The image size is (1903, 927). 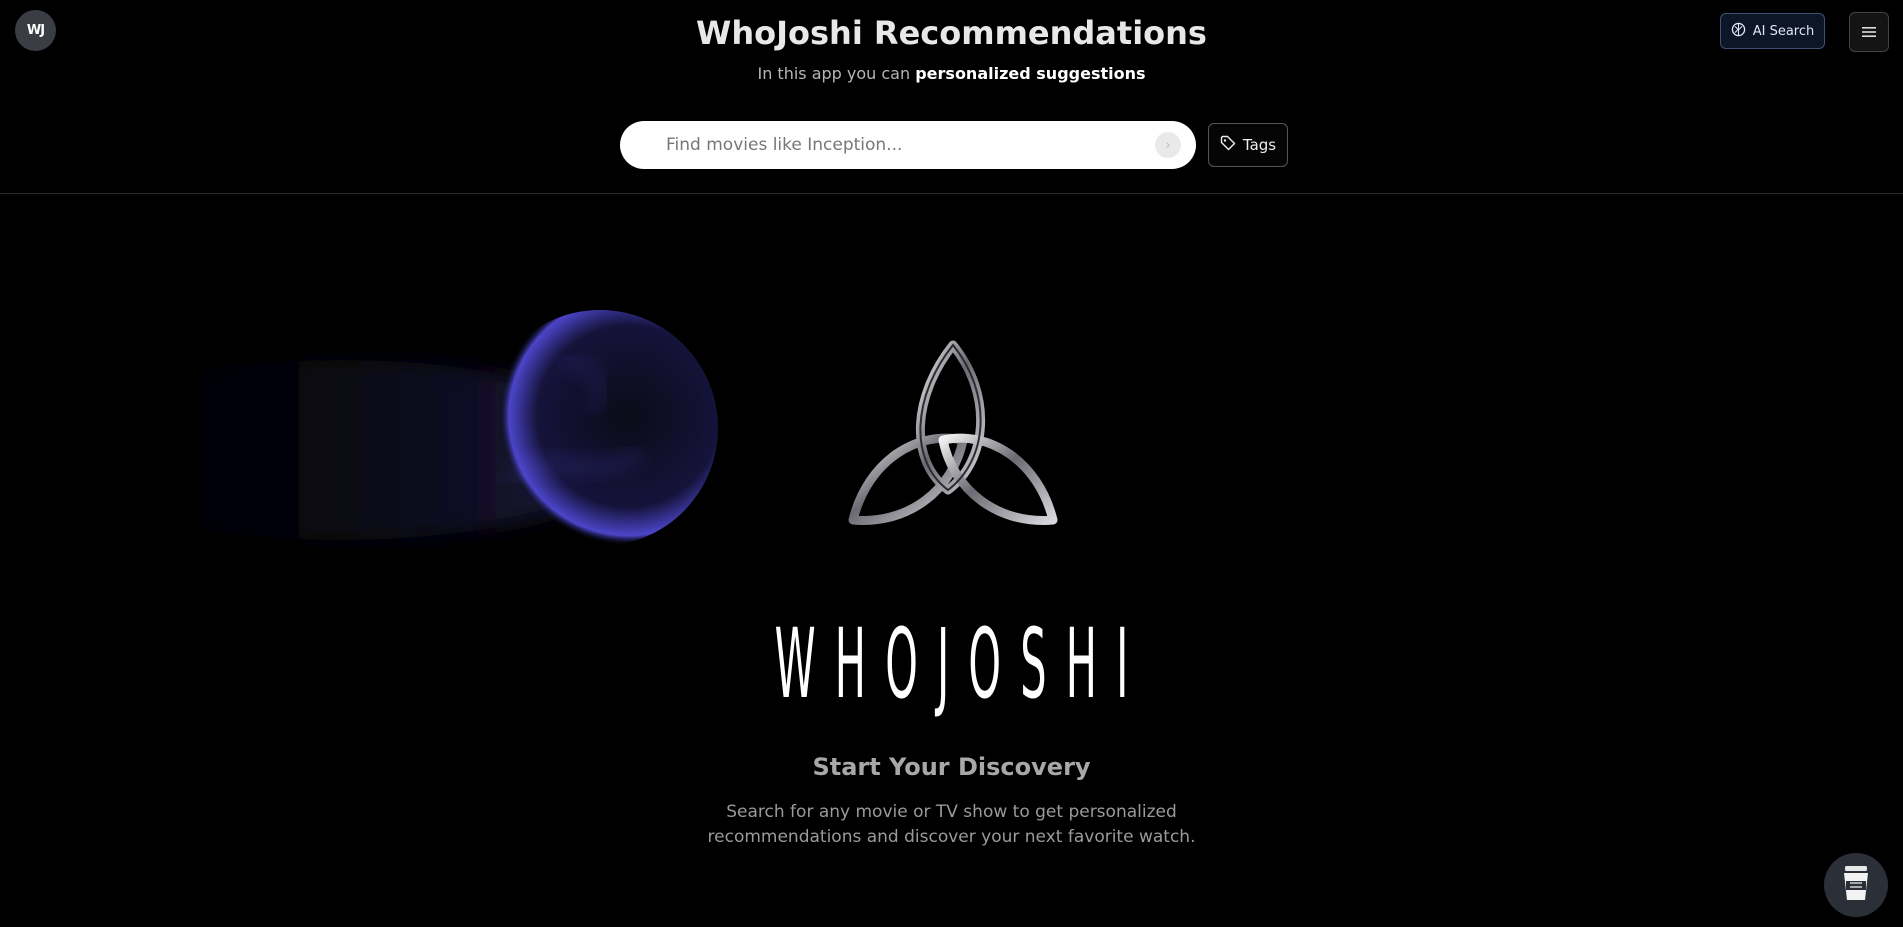 I want to click on brain-circuit-icon, so click(x=1738, y=31).